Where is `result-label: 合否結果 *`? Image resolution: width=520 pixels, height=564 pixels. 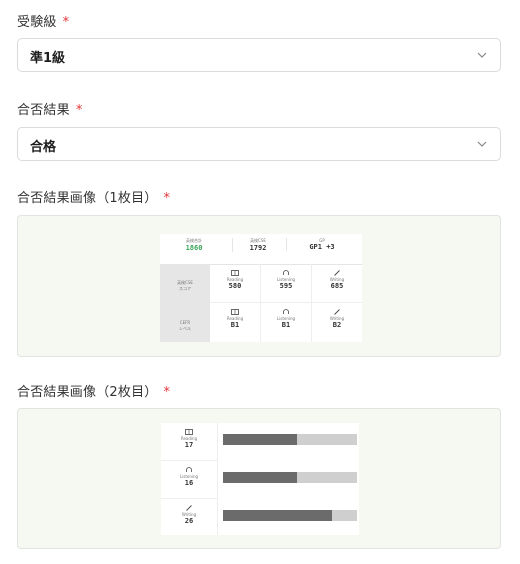 result-label: 合否結果 * is located at coordinates (50, 110).